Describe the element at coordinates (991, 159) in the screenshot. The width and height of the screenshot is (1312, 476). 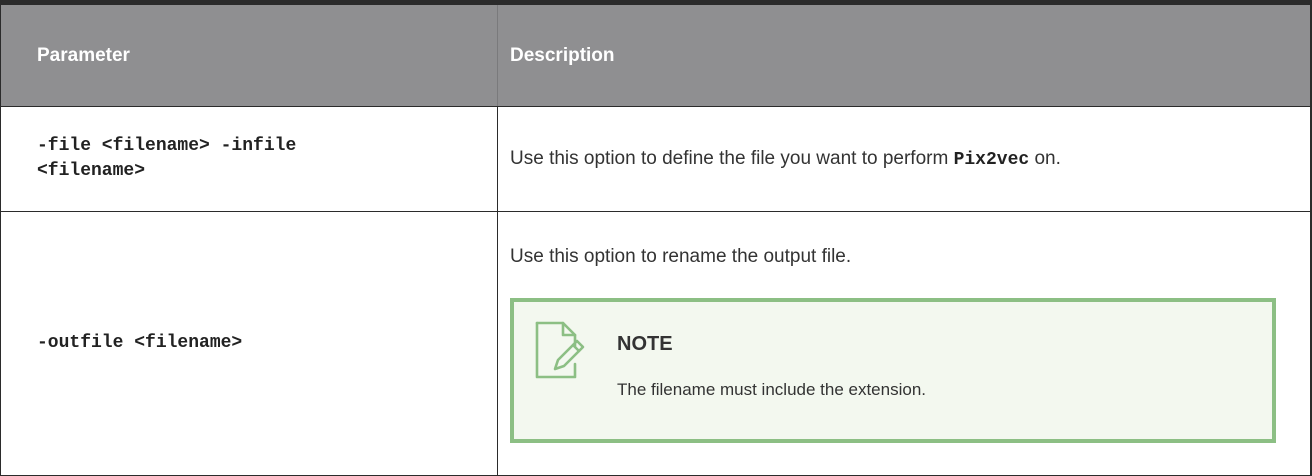
I see `description-code: Pix2vec` at that location.